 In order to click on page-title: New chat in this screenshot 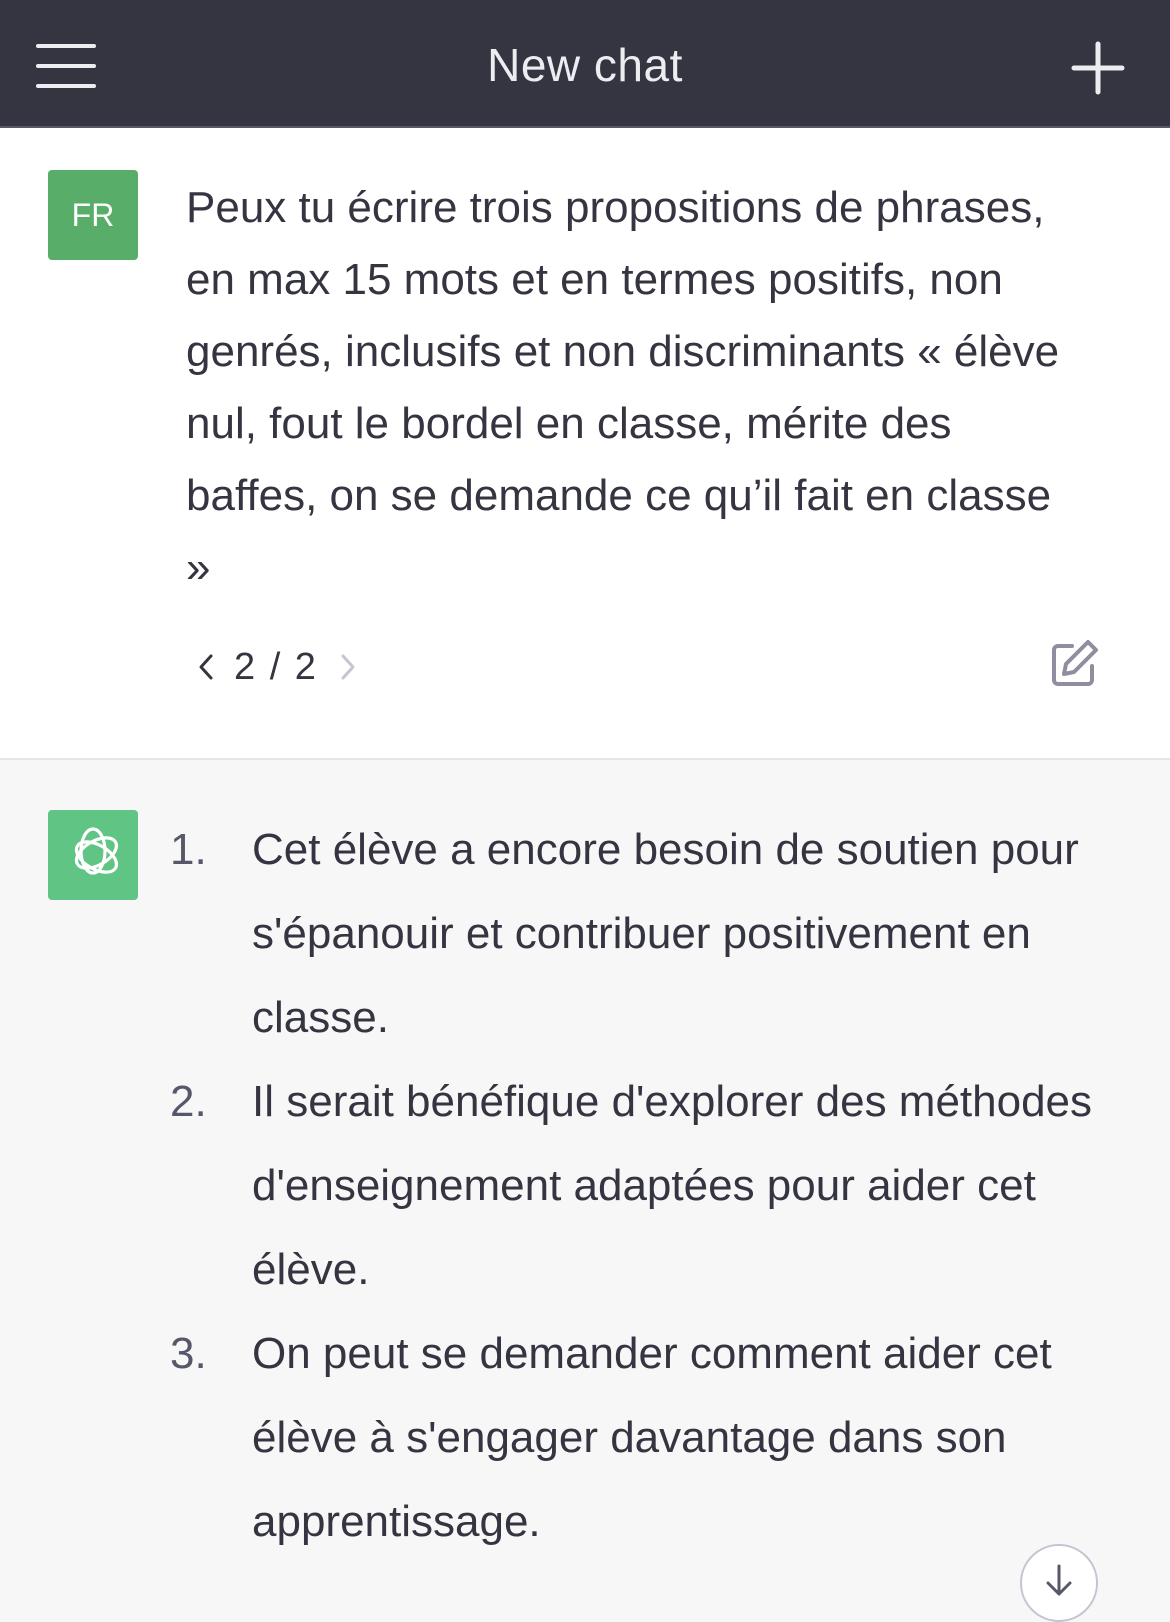, I will do `click(585, 65)`.